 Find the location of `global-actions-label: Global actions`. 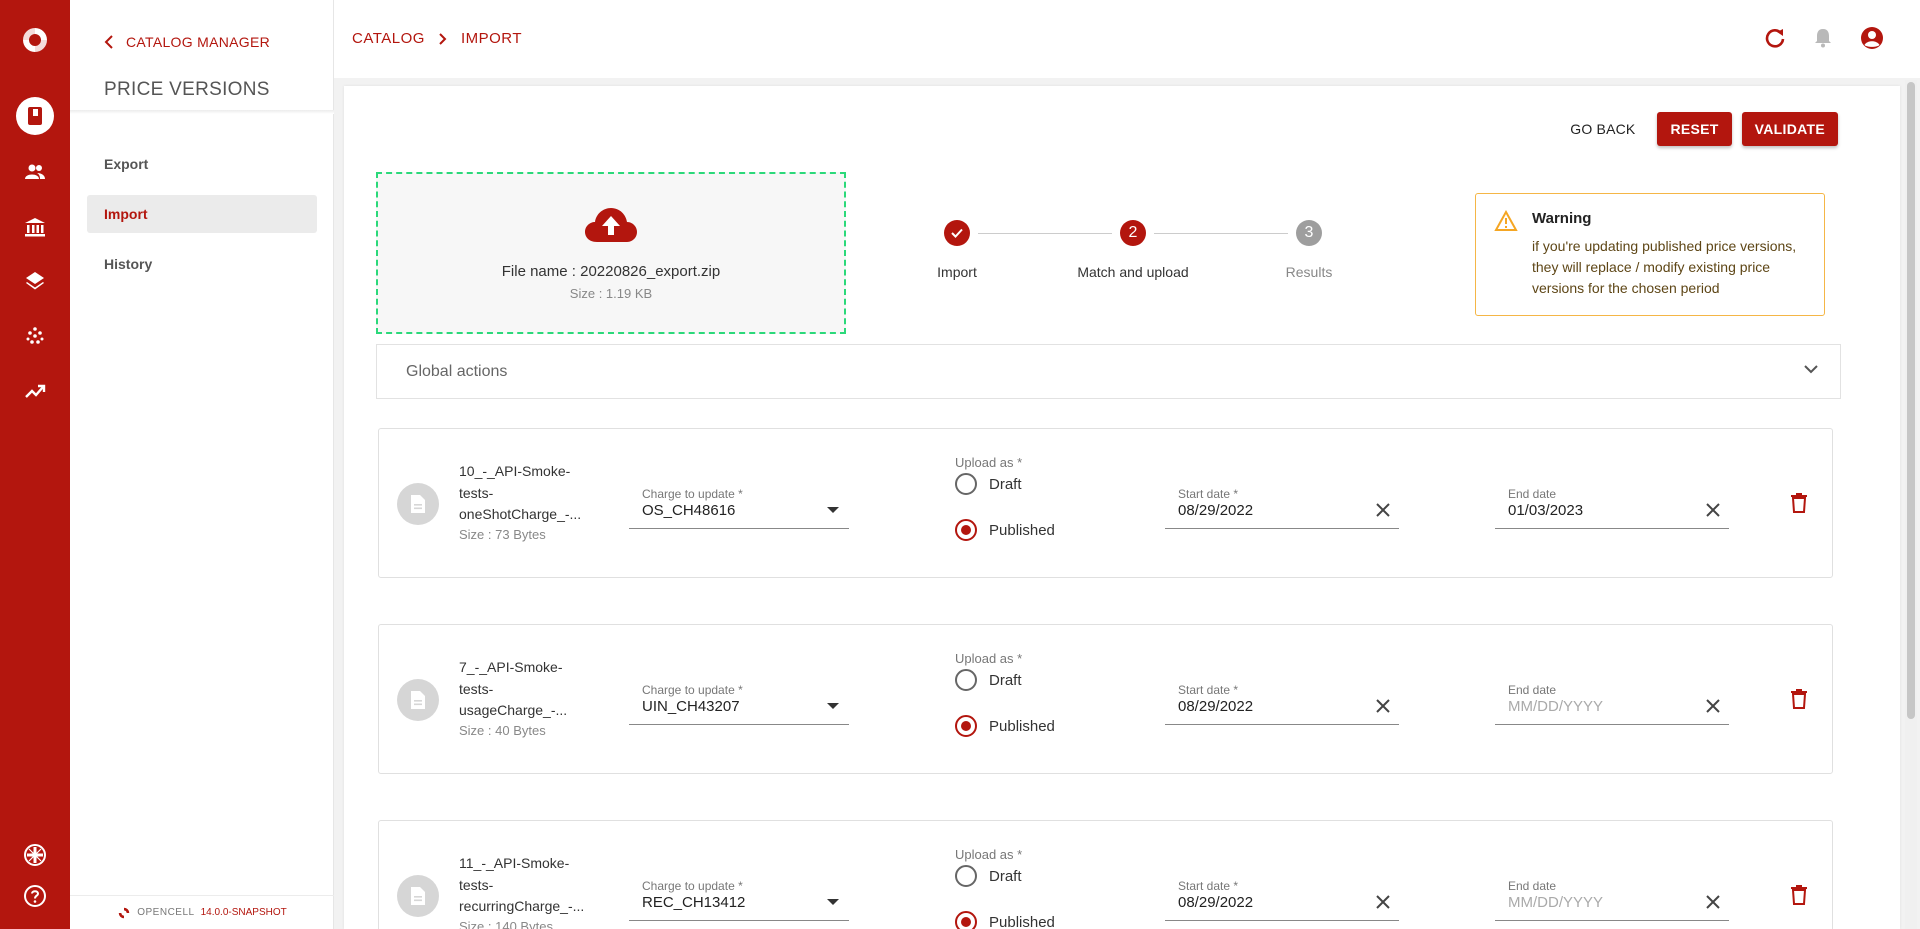

global-actions-label: Global actions is located at coordinates (457, 371).